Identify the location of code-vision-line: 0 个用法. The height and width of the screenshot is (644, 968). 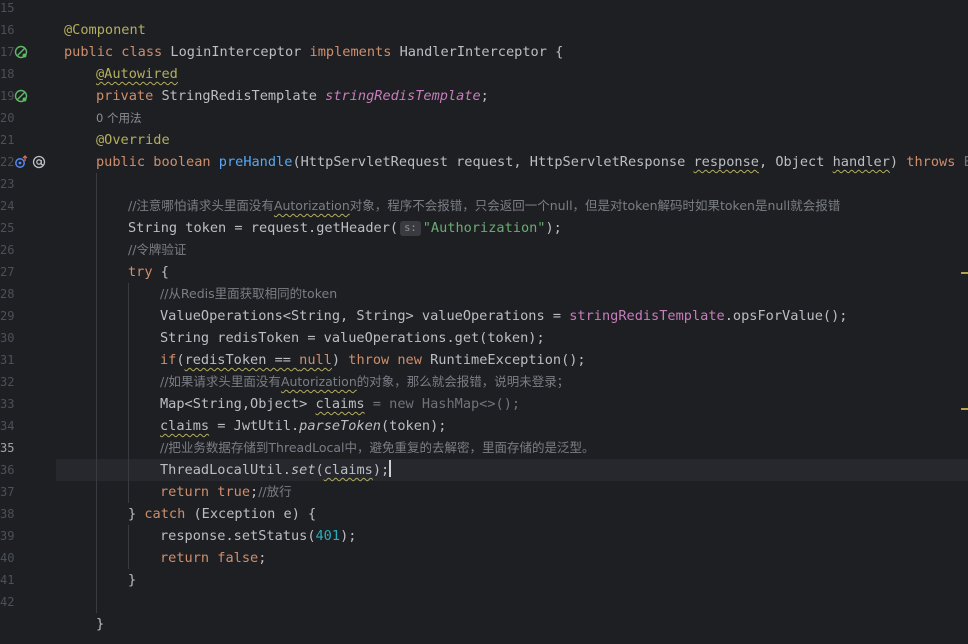
(118, 118).